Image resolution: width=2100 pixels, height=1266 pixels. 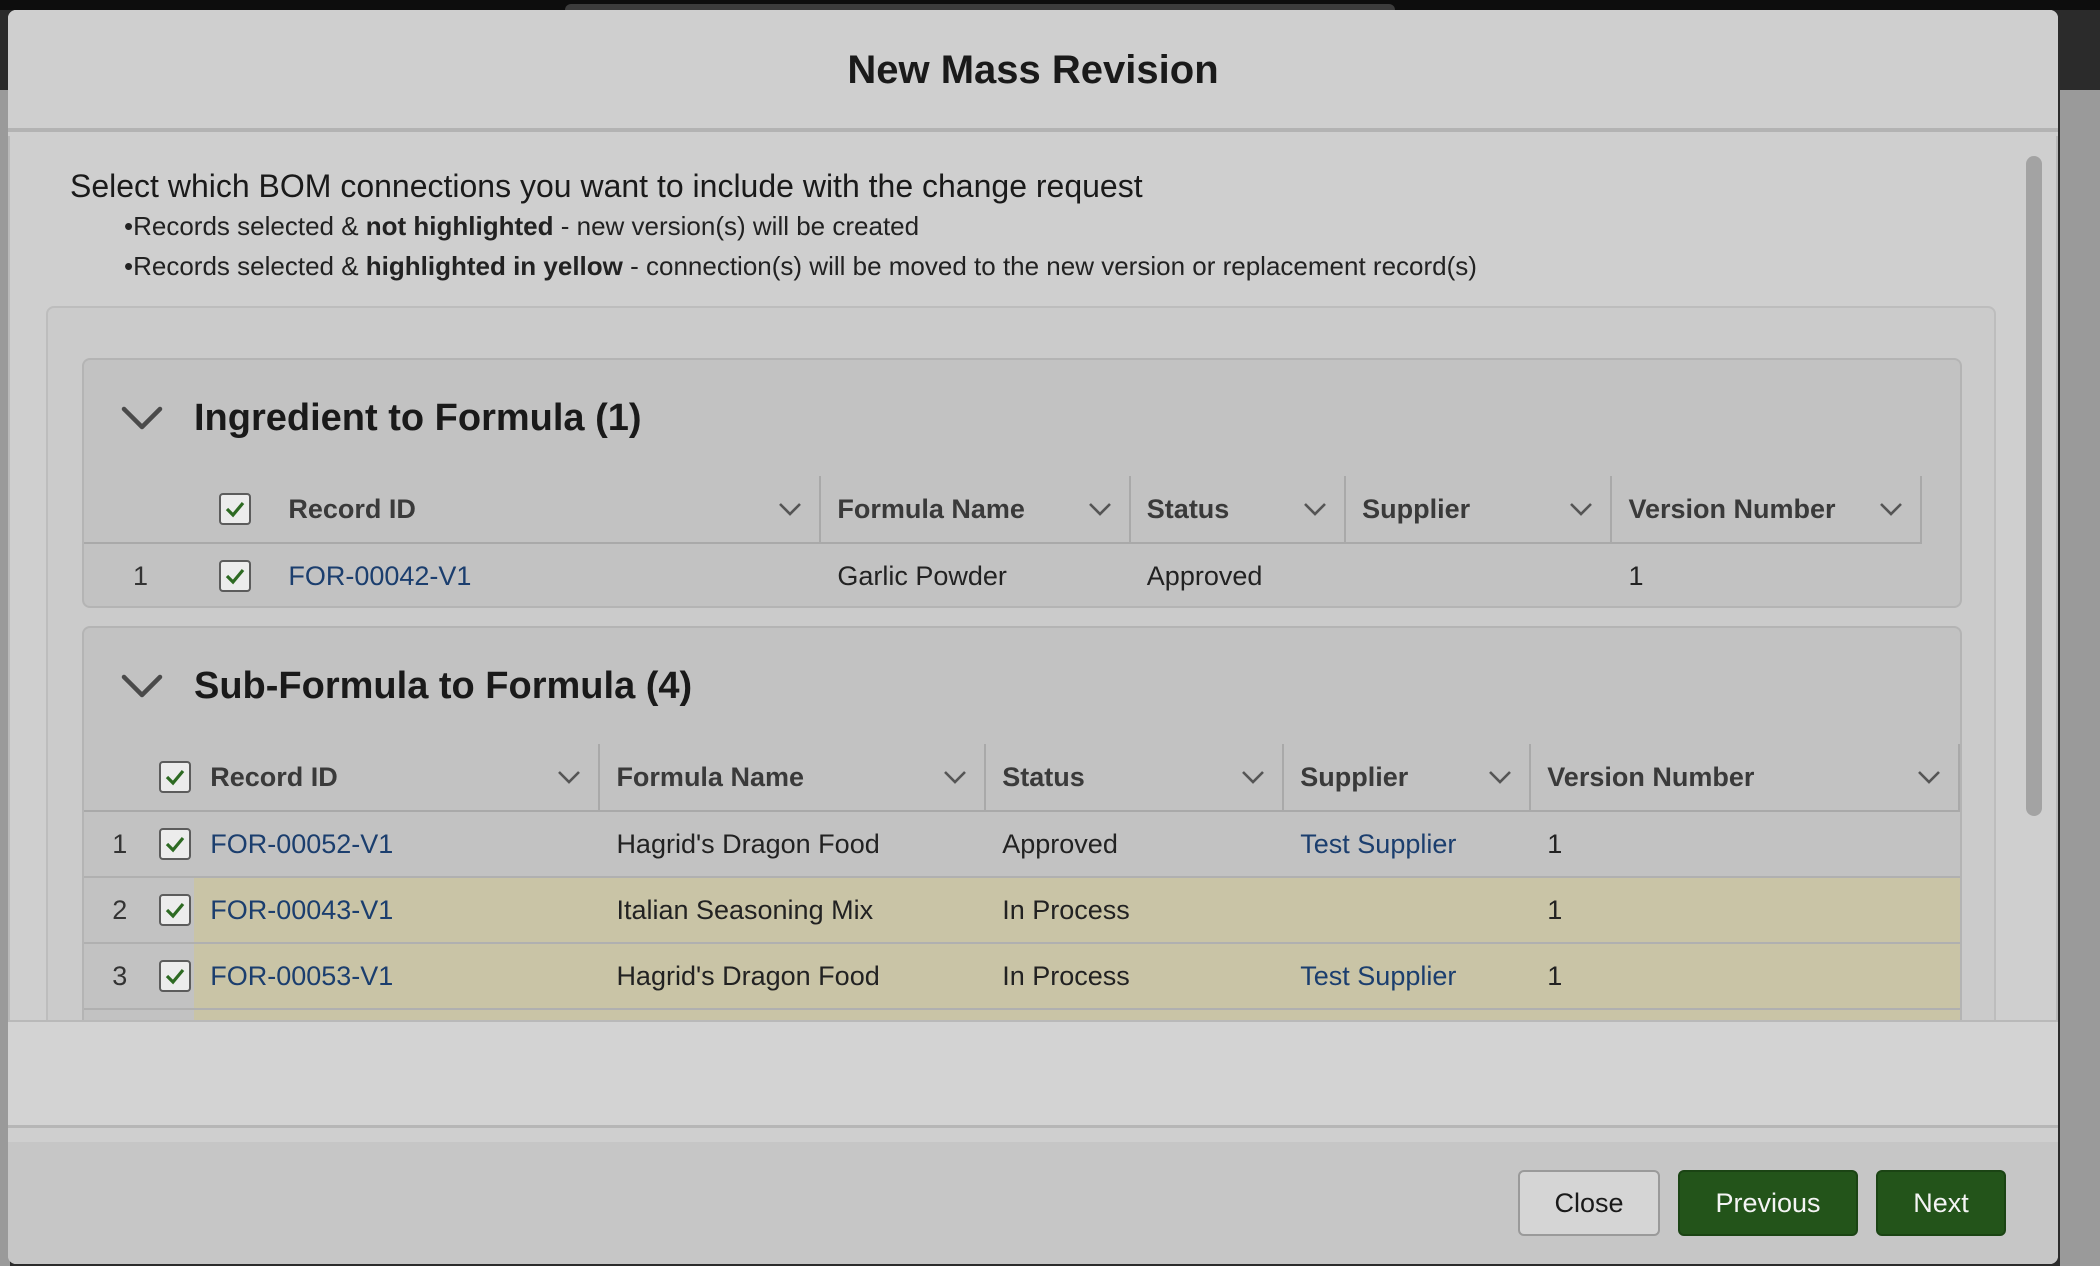 I want to click on record-id-cell: FOR-00042-V1, so click(x=547, y=574).